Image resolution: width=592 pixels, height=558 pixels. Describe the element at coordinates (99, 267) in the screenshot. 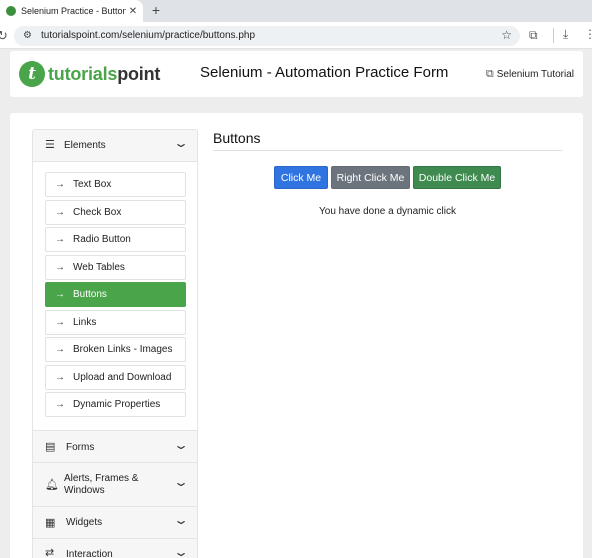

I see `sidebar-item-label: Web Tables` at that location.